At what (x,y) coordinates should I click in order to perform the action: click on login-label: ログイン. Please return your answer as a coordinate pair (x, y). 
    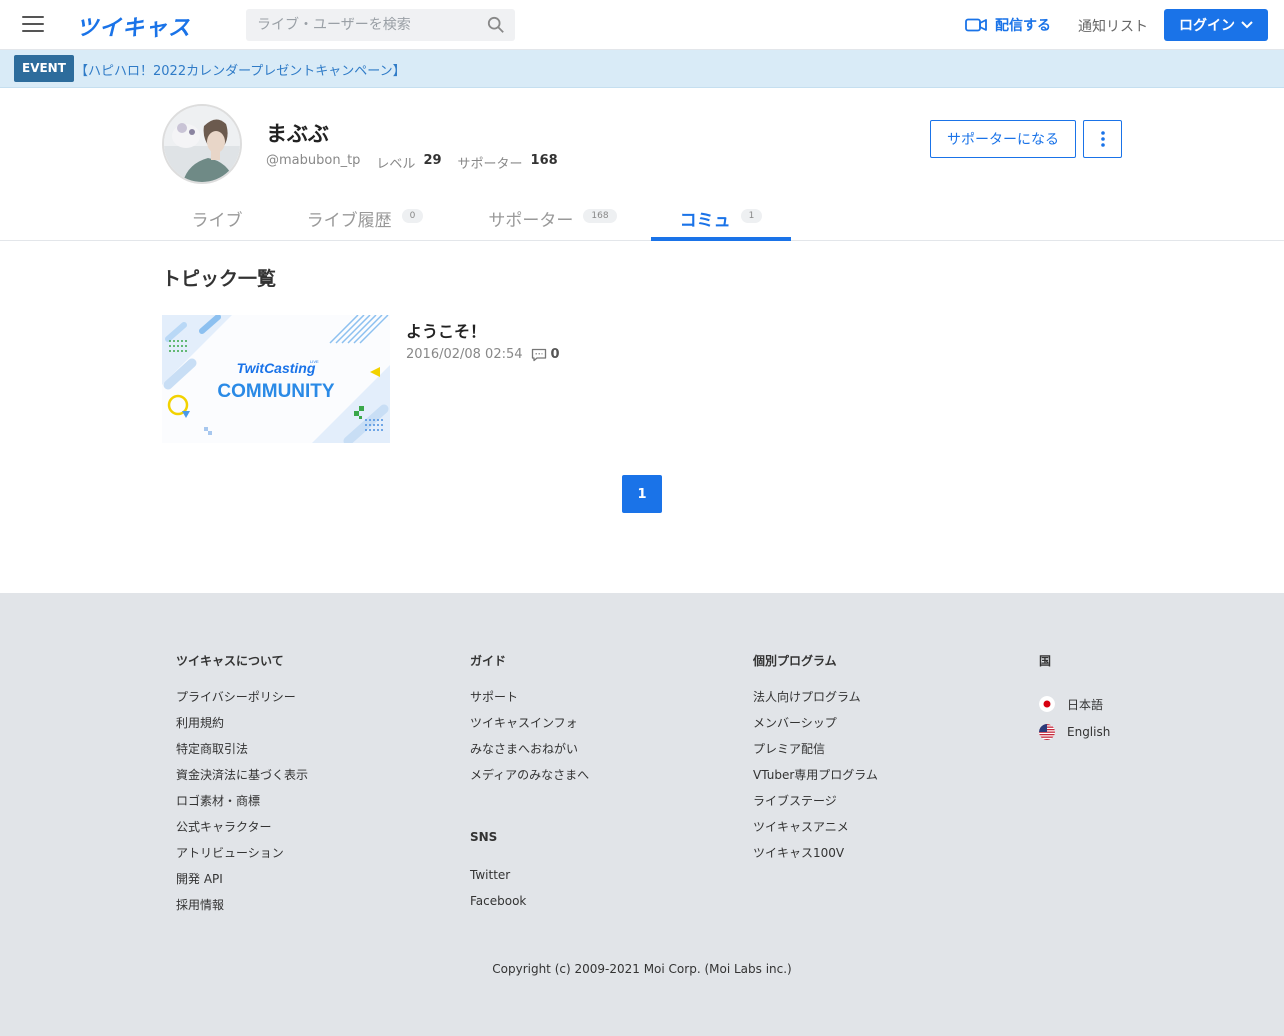
    Looking at the image, I should click on (1207, 26).